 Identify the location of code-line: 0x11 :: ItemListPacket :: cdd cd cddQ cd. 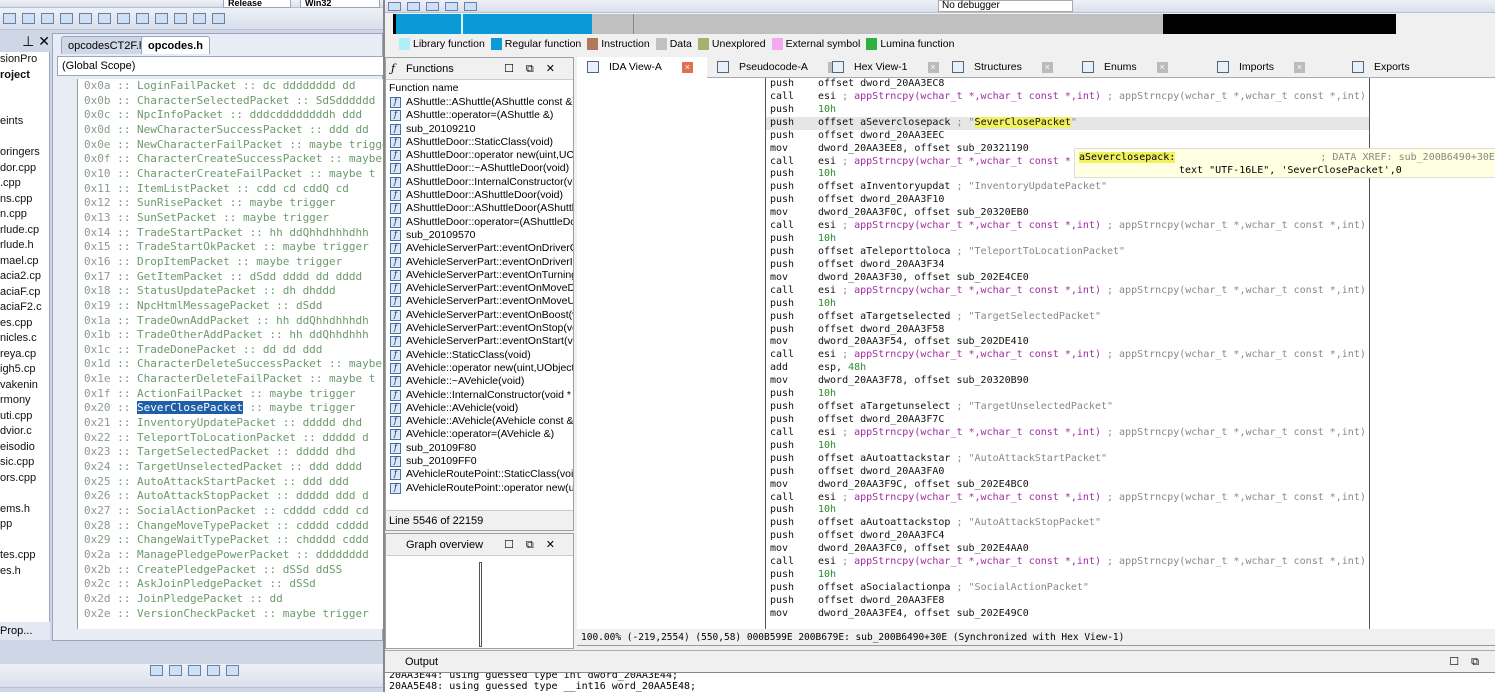
(232, 189).